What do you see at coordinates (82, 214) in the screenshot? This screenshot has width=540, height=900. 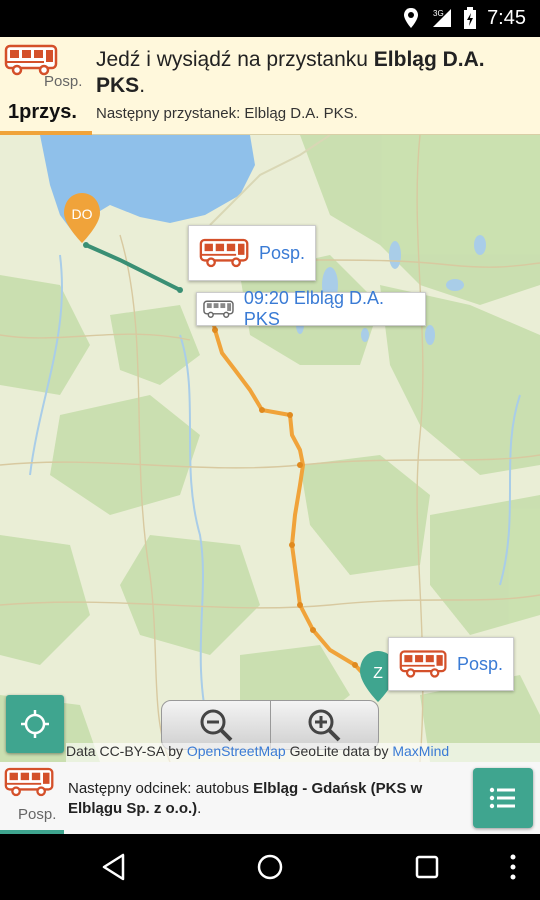 I see `start-marker-label: DO` at bounding box center [82, 214].